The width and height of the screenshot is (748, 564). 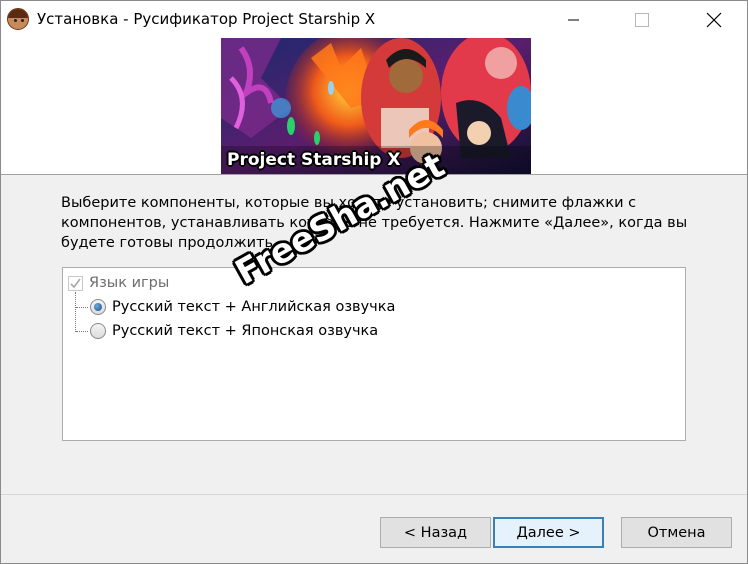 I want to click on banner-image: Project Starship X, so click(x=376, y=106).